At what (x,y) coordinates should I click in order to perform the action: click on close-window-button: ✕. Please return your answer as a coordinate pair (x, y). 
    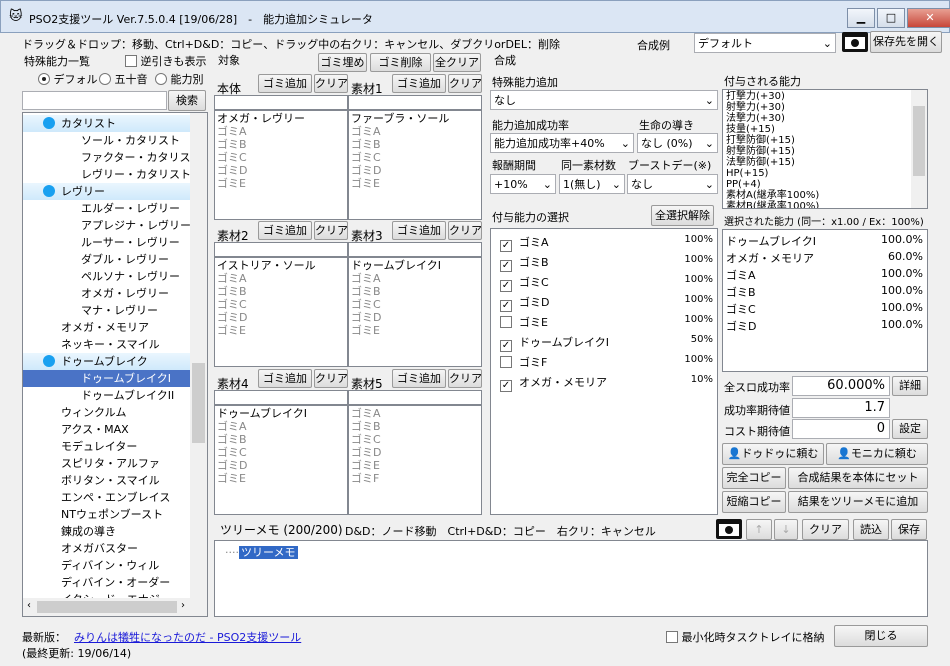
    Looking at the image, I should click on (928, 18).